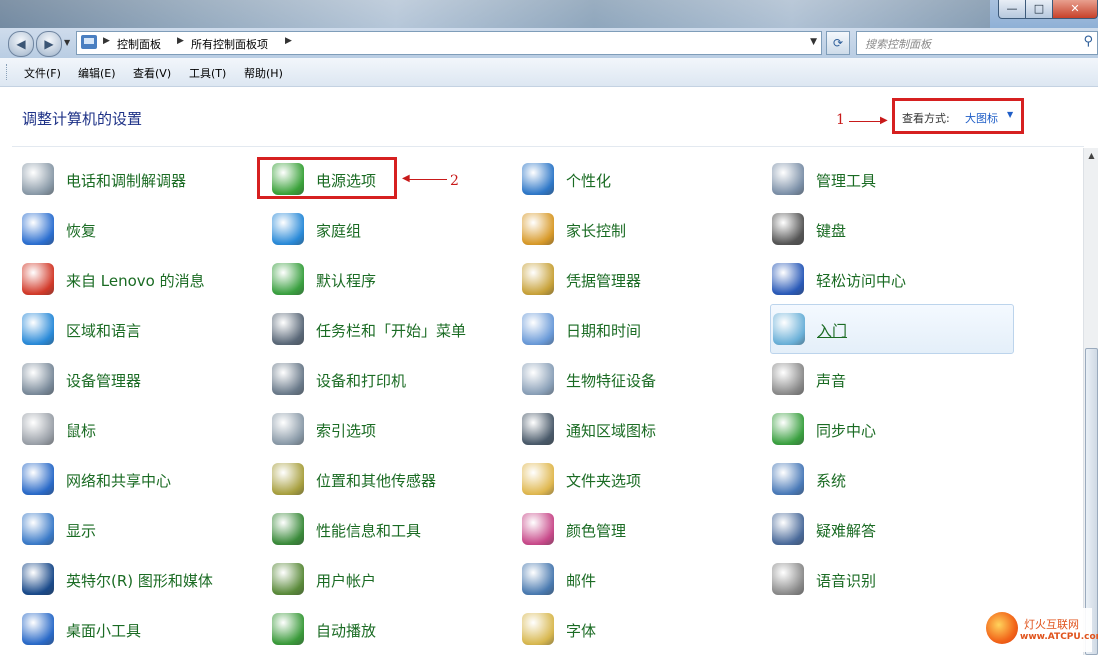 This screenshot has height=655, width=1098. I want to click on search-icon: ⚲, so click(1088, 41).